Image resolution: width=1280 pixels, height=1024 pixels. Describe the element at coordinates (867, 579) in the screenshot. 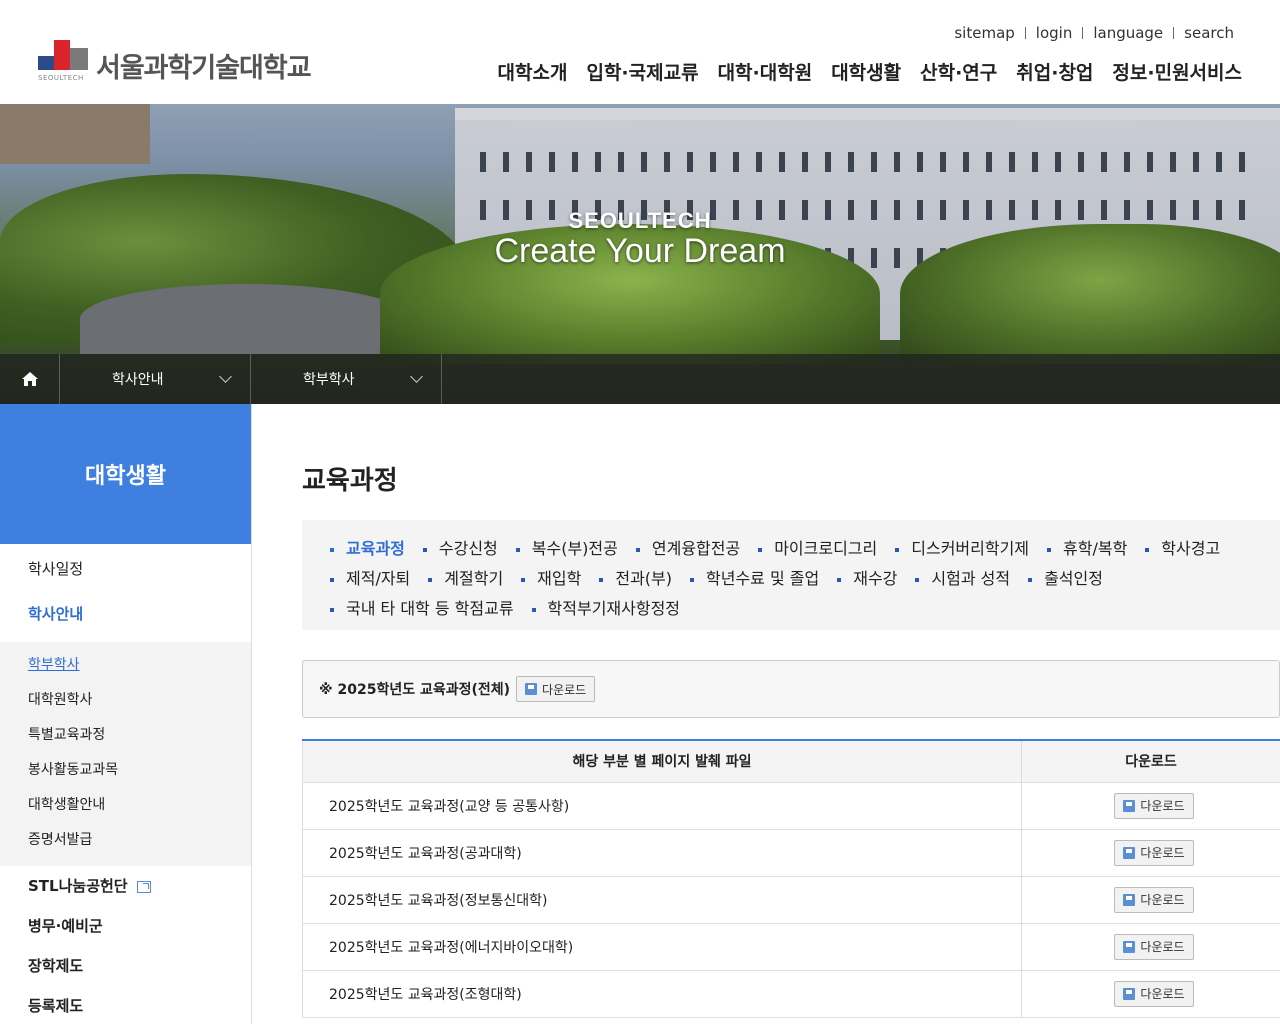

I see `tab-item: 재수강` at that location.